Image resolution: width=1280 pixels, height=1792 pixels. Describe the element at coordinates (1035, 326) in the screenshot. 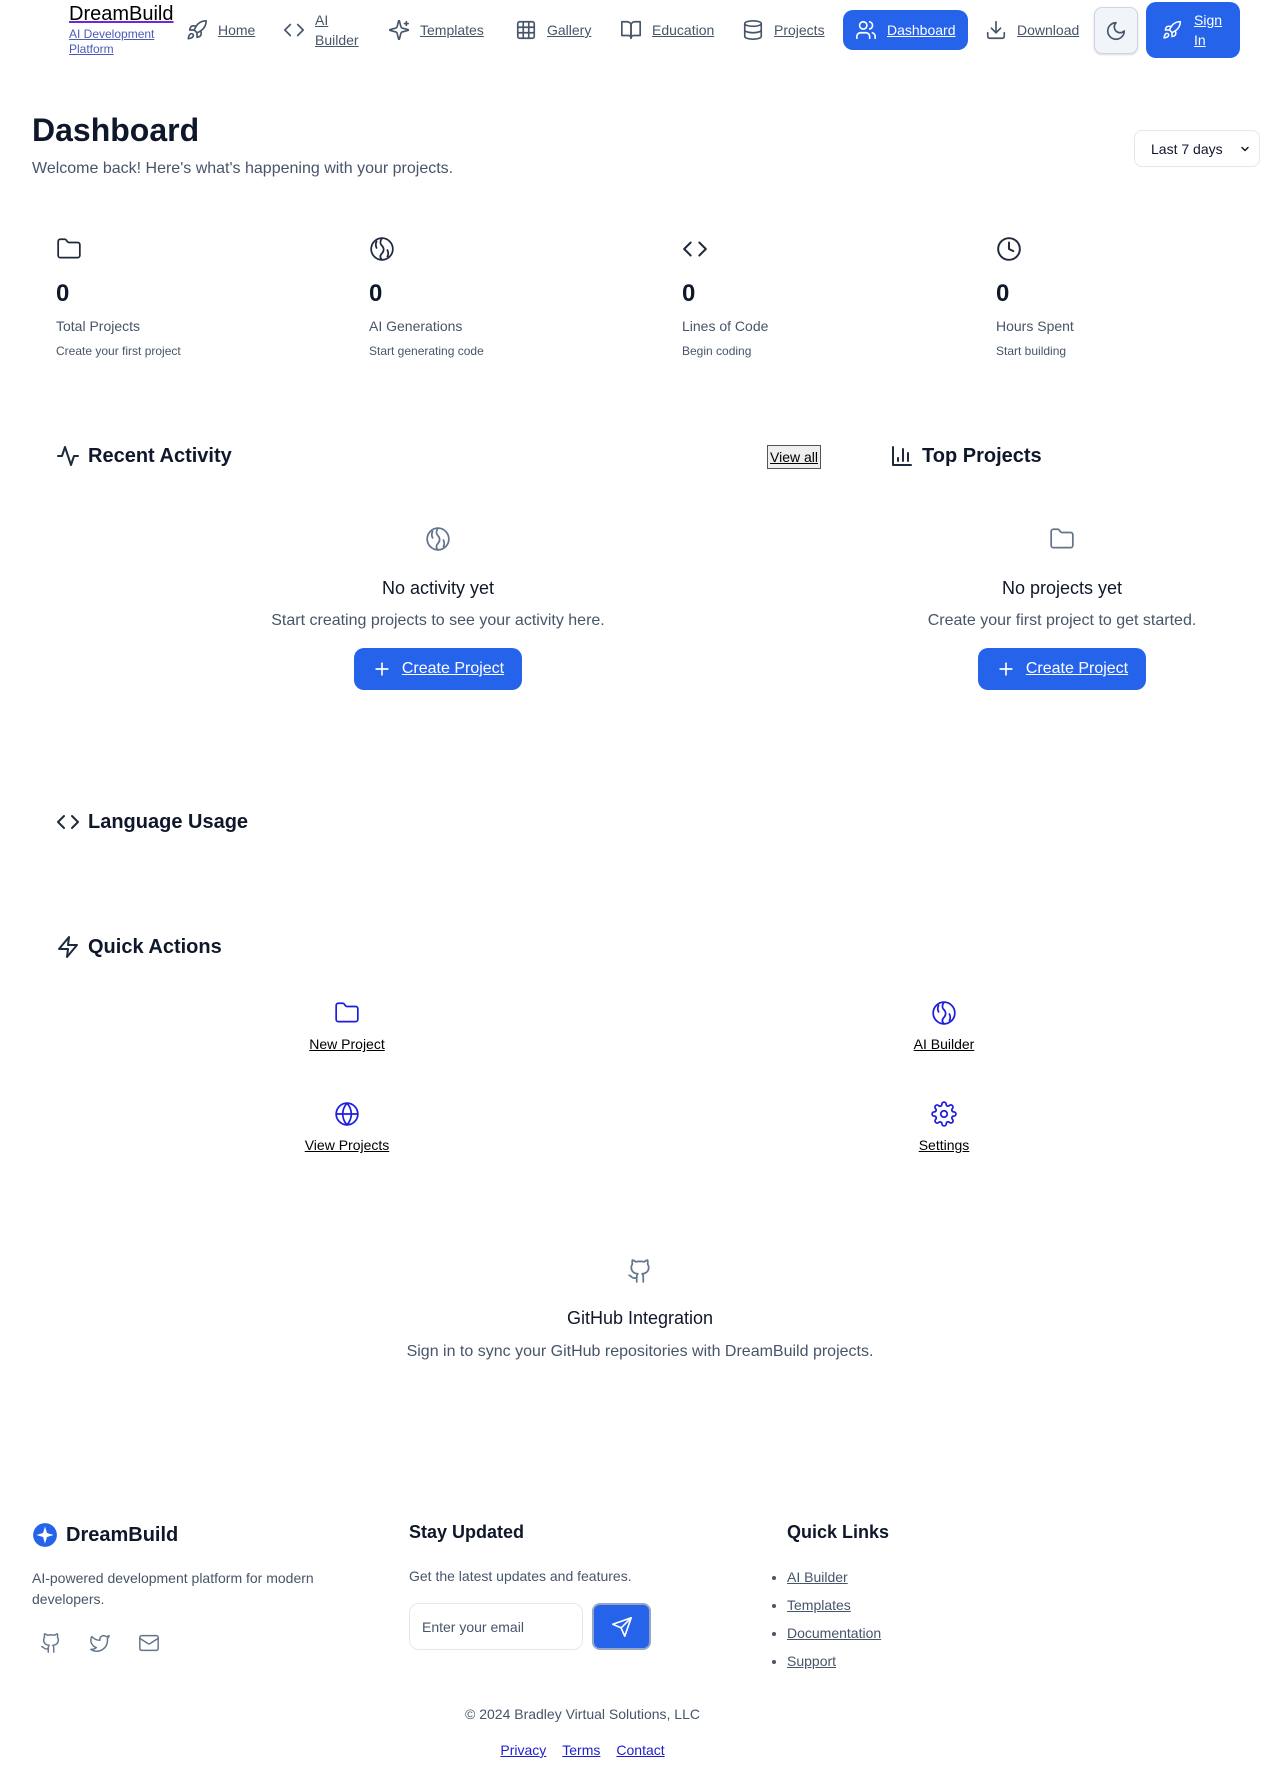

I see `stat-label: Hours Spent` at that location.